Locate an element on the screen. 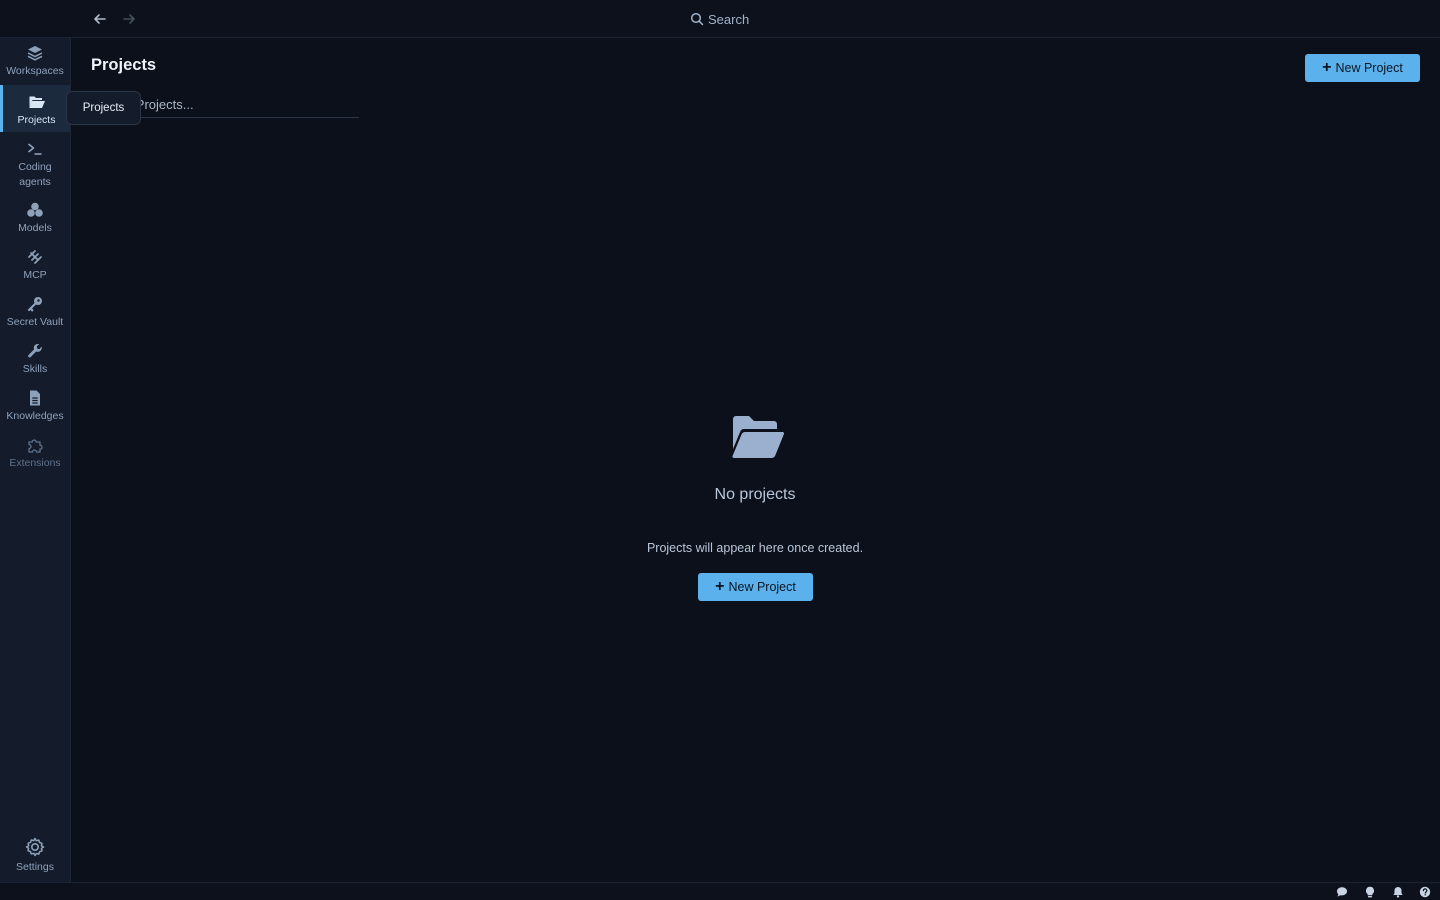 The image size is (1440, 900). wrench-icon is located at coordinates (35, 350).